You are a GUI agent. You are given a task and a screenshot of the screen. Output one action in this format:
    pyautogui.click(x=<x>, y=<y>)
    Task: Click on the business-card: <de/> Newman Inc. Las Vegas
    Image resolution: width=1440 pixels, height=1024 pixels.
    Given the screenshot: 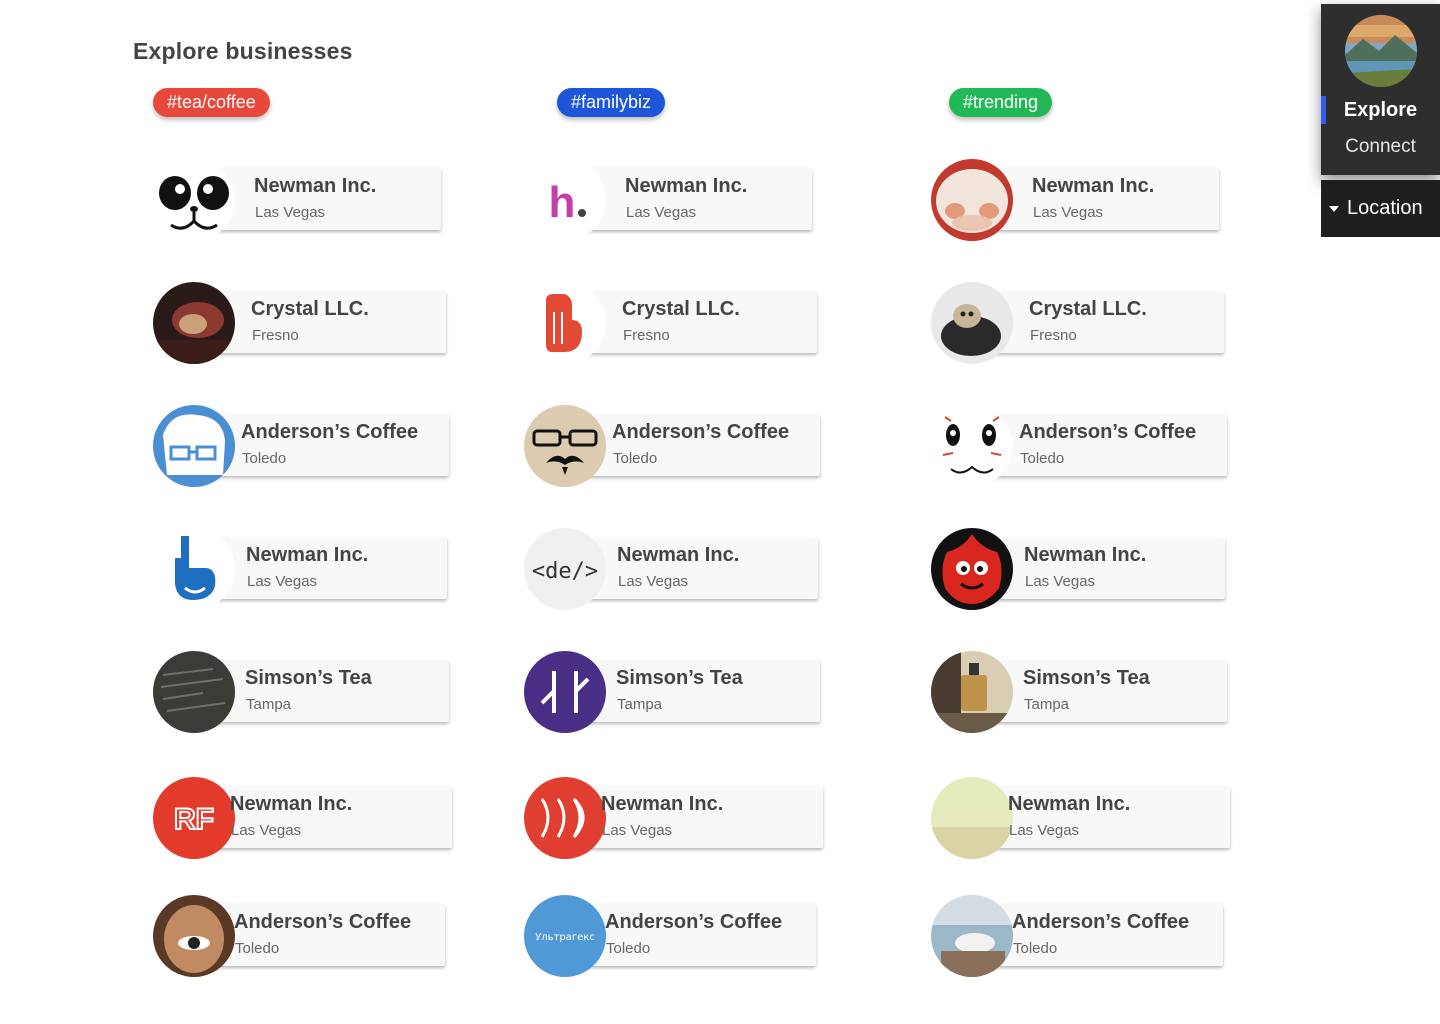 What is the action you would take?
    pyautogui.click(x=714, y=570)
    